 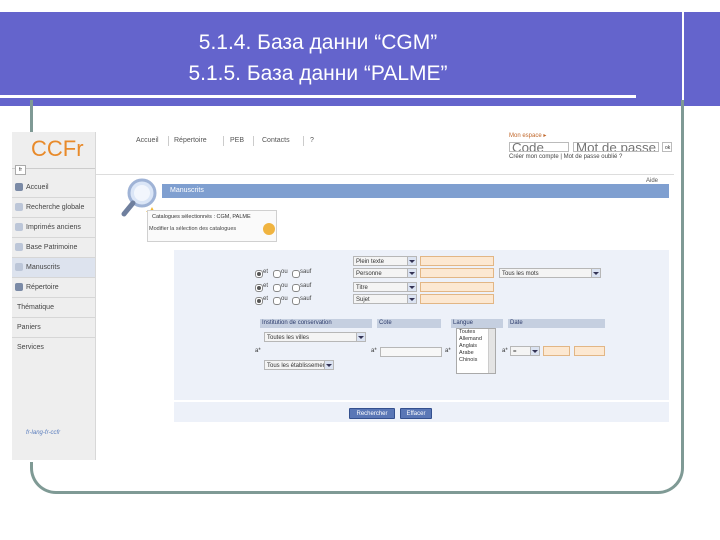 I want to click on sidebar-item-label: Imprimés anciens, so click(x=53, y=227).